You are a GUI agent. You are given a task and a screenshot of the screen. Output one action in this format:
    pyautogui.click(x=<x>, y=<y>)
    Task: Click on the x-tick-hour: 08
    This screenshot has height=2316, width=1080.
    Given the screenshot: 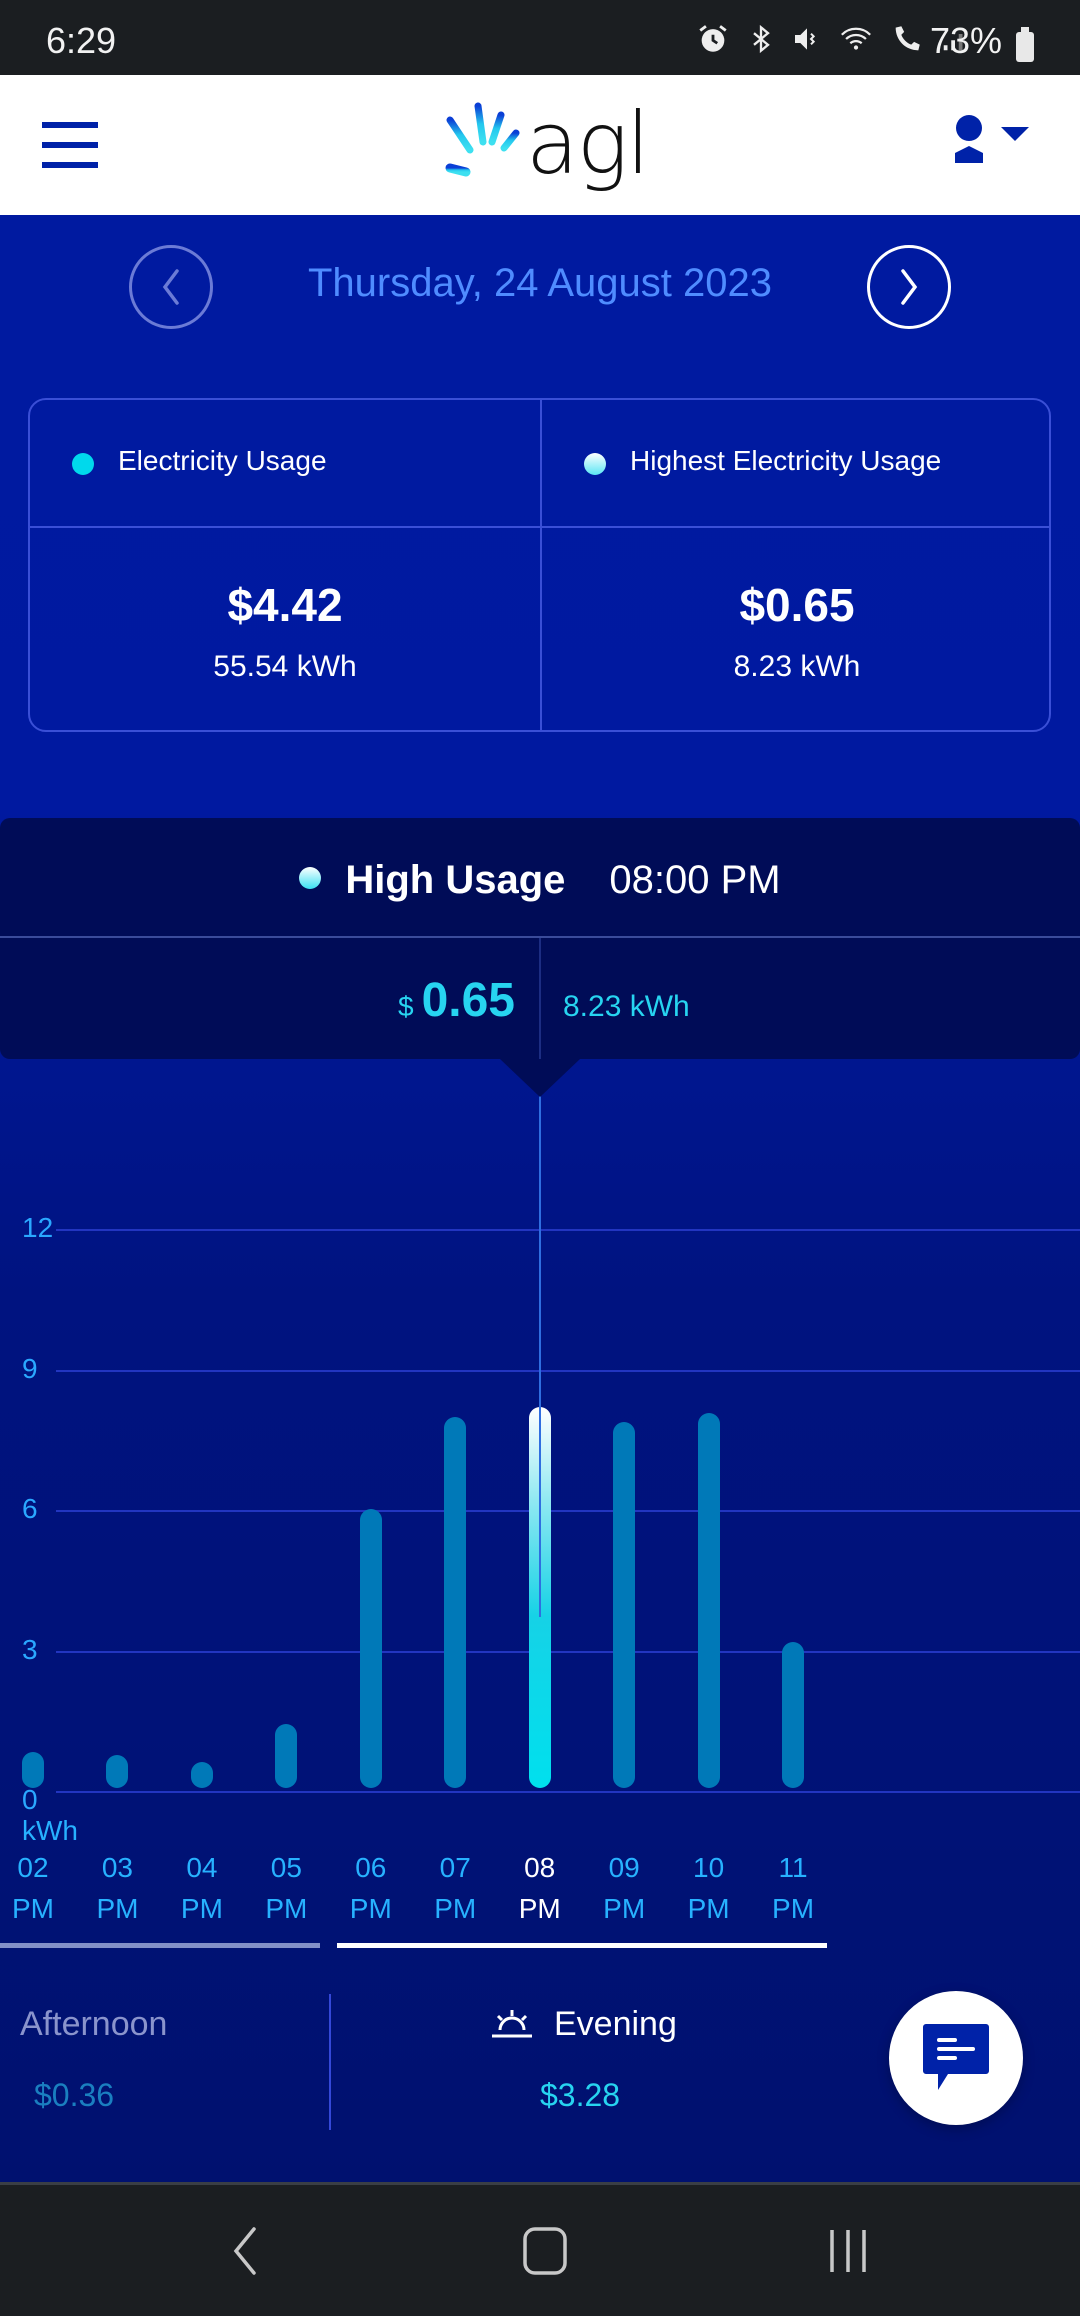 What is the action you would take?
    pyautogui.click(x=540, y=1867)
    